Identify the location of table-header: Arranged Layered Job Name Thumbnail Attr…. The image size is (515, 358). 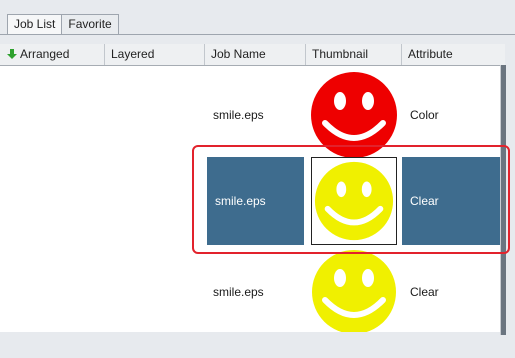
(252, 55).